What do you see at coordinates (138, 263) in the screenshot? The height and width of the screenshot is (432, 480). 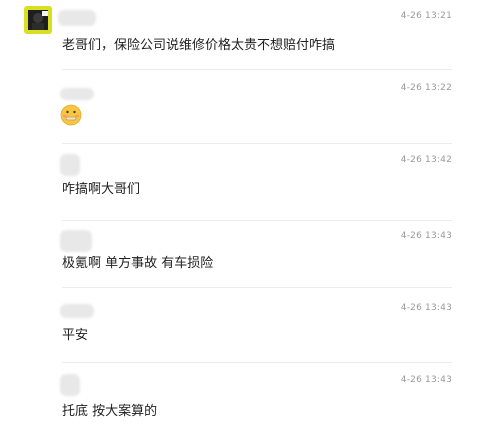 I see `comment-text: 极氪啊 单方事故 有车损险` at bounding box center [138, 263].